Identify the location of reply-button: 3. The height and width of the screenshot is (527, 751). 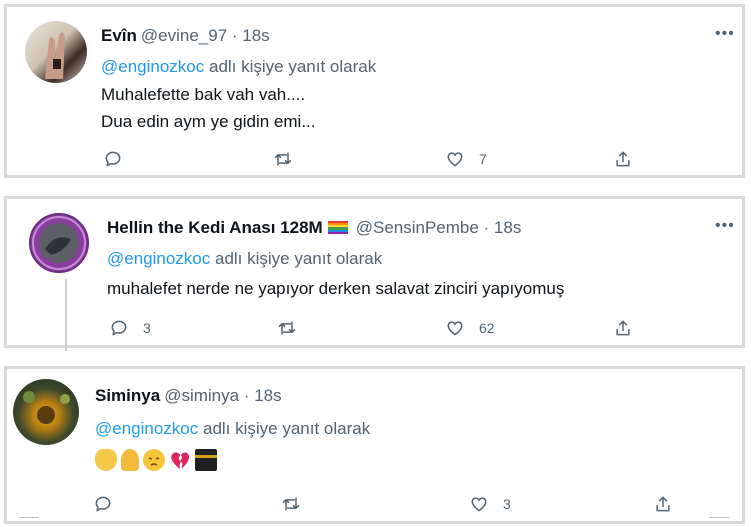
(130, 328).